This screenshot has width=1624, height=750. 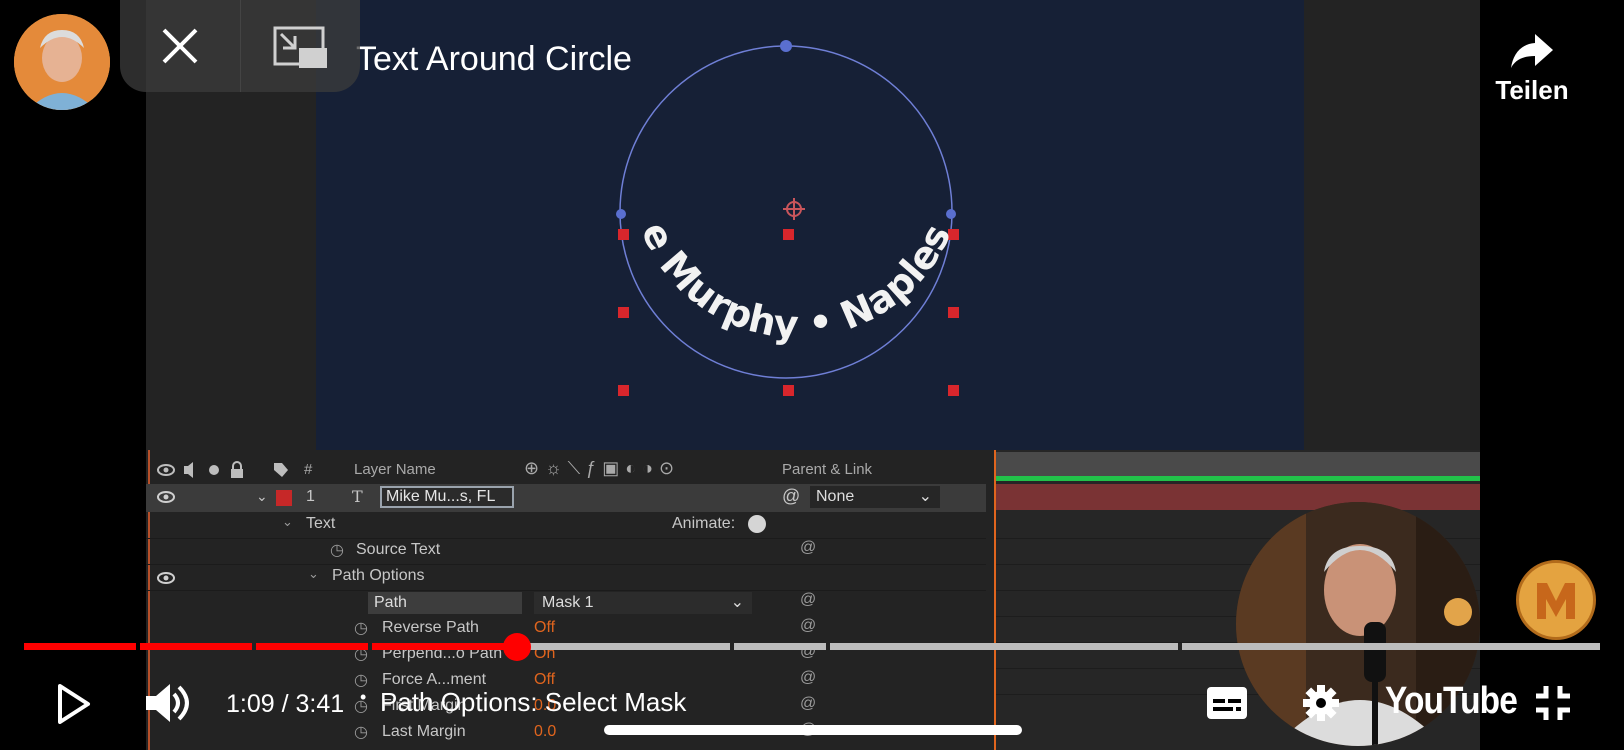 I want to click on prop-path: Path, so click(x=445, y=603).